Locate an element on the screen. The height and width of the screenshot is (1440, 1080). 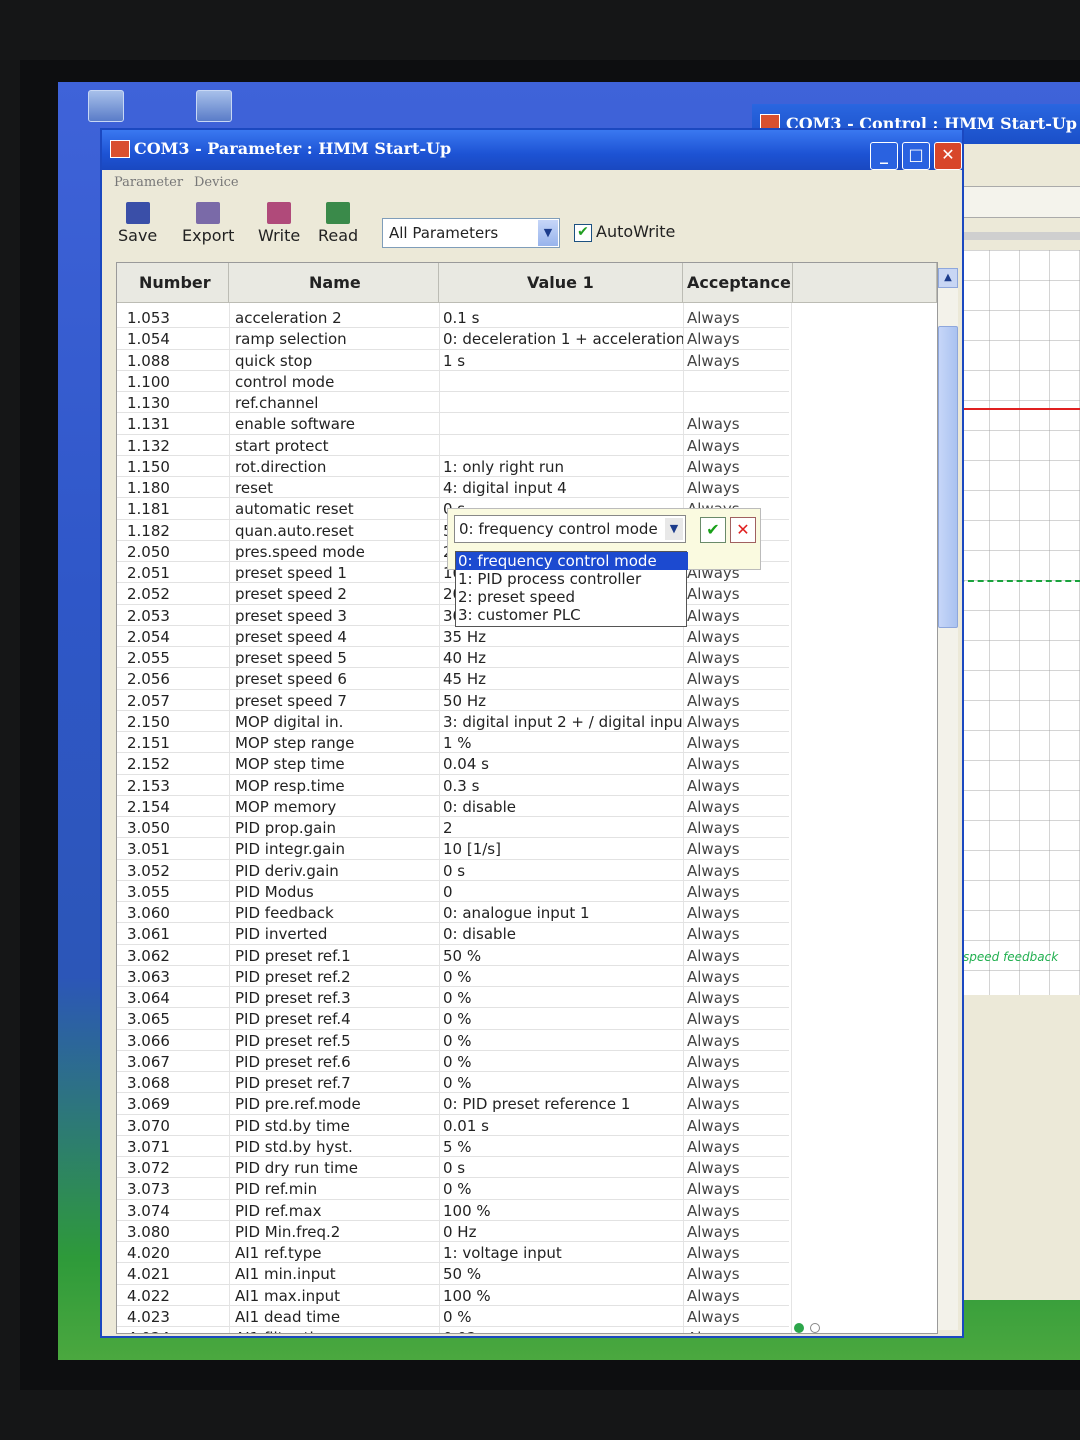
parameter-value: 1 % is located at coordinates (563, 743).